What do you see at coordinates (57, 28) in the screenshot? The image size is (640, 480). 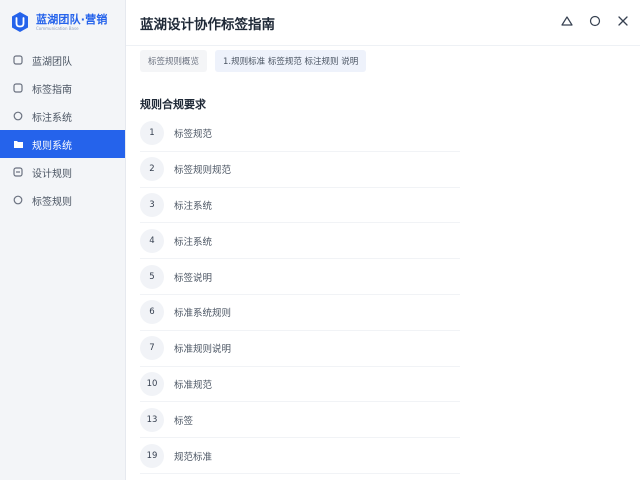 I see `brand-subtitle: Communication Base` at bounding box center [57, 28].